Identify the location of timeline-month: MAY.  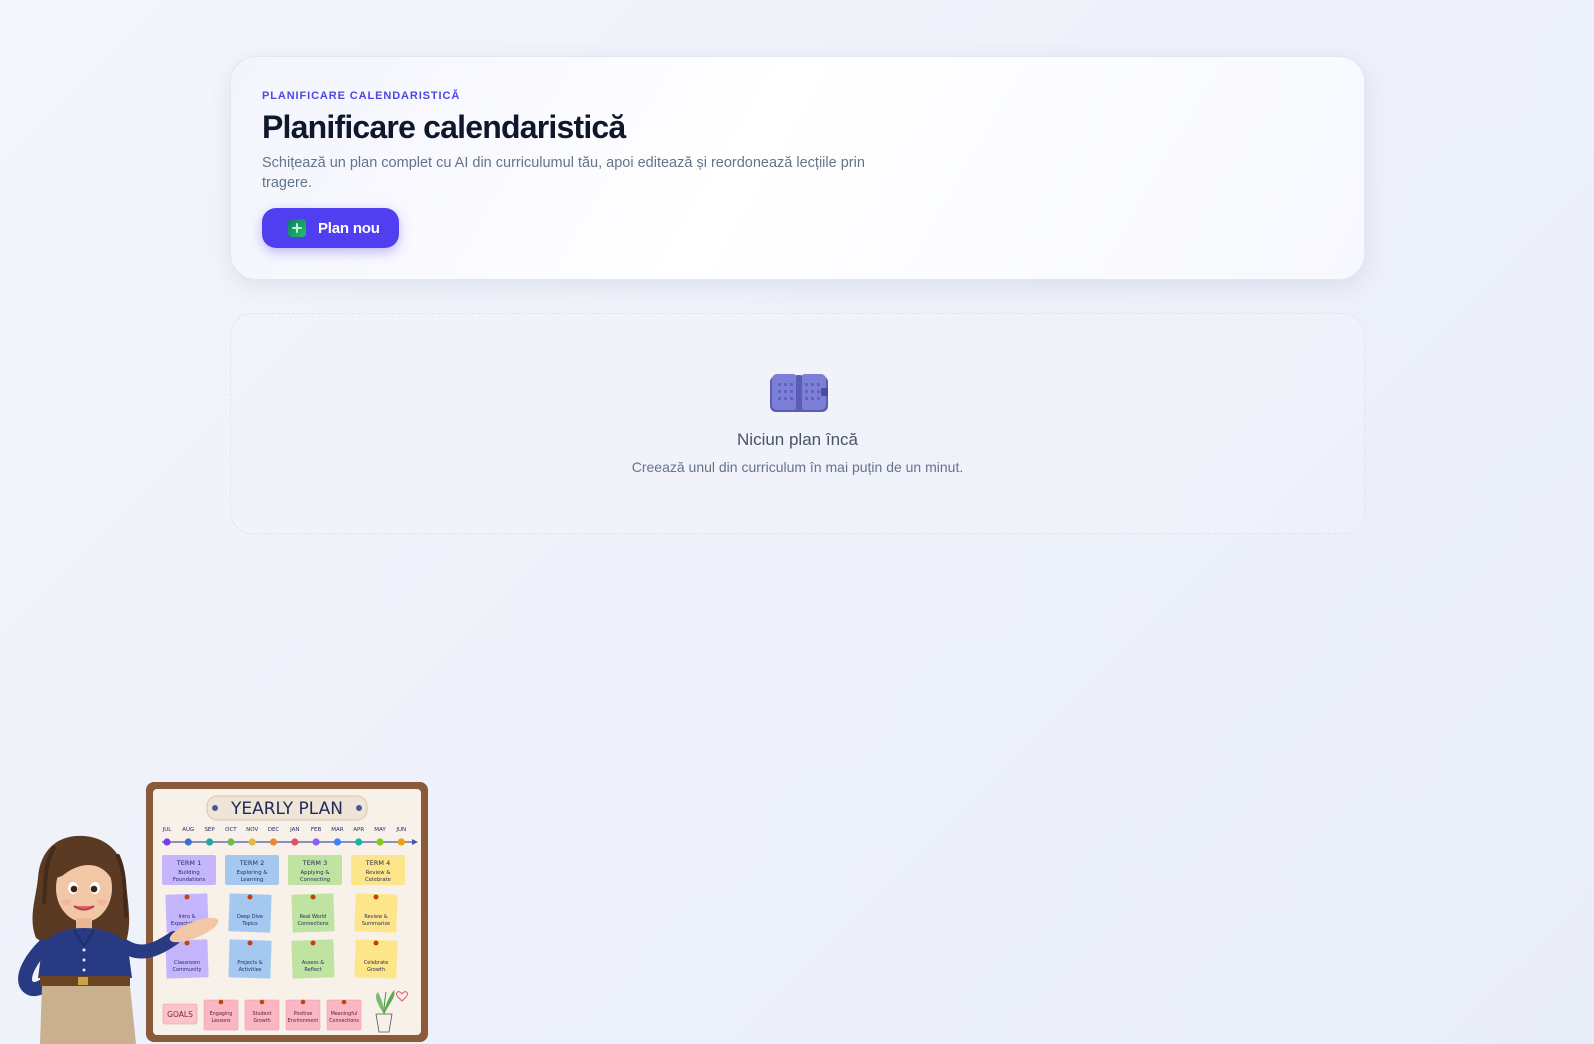
(380, 830).